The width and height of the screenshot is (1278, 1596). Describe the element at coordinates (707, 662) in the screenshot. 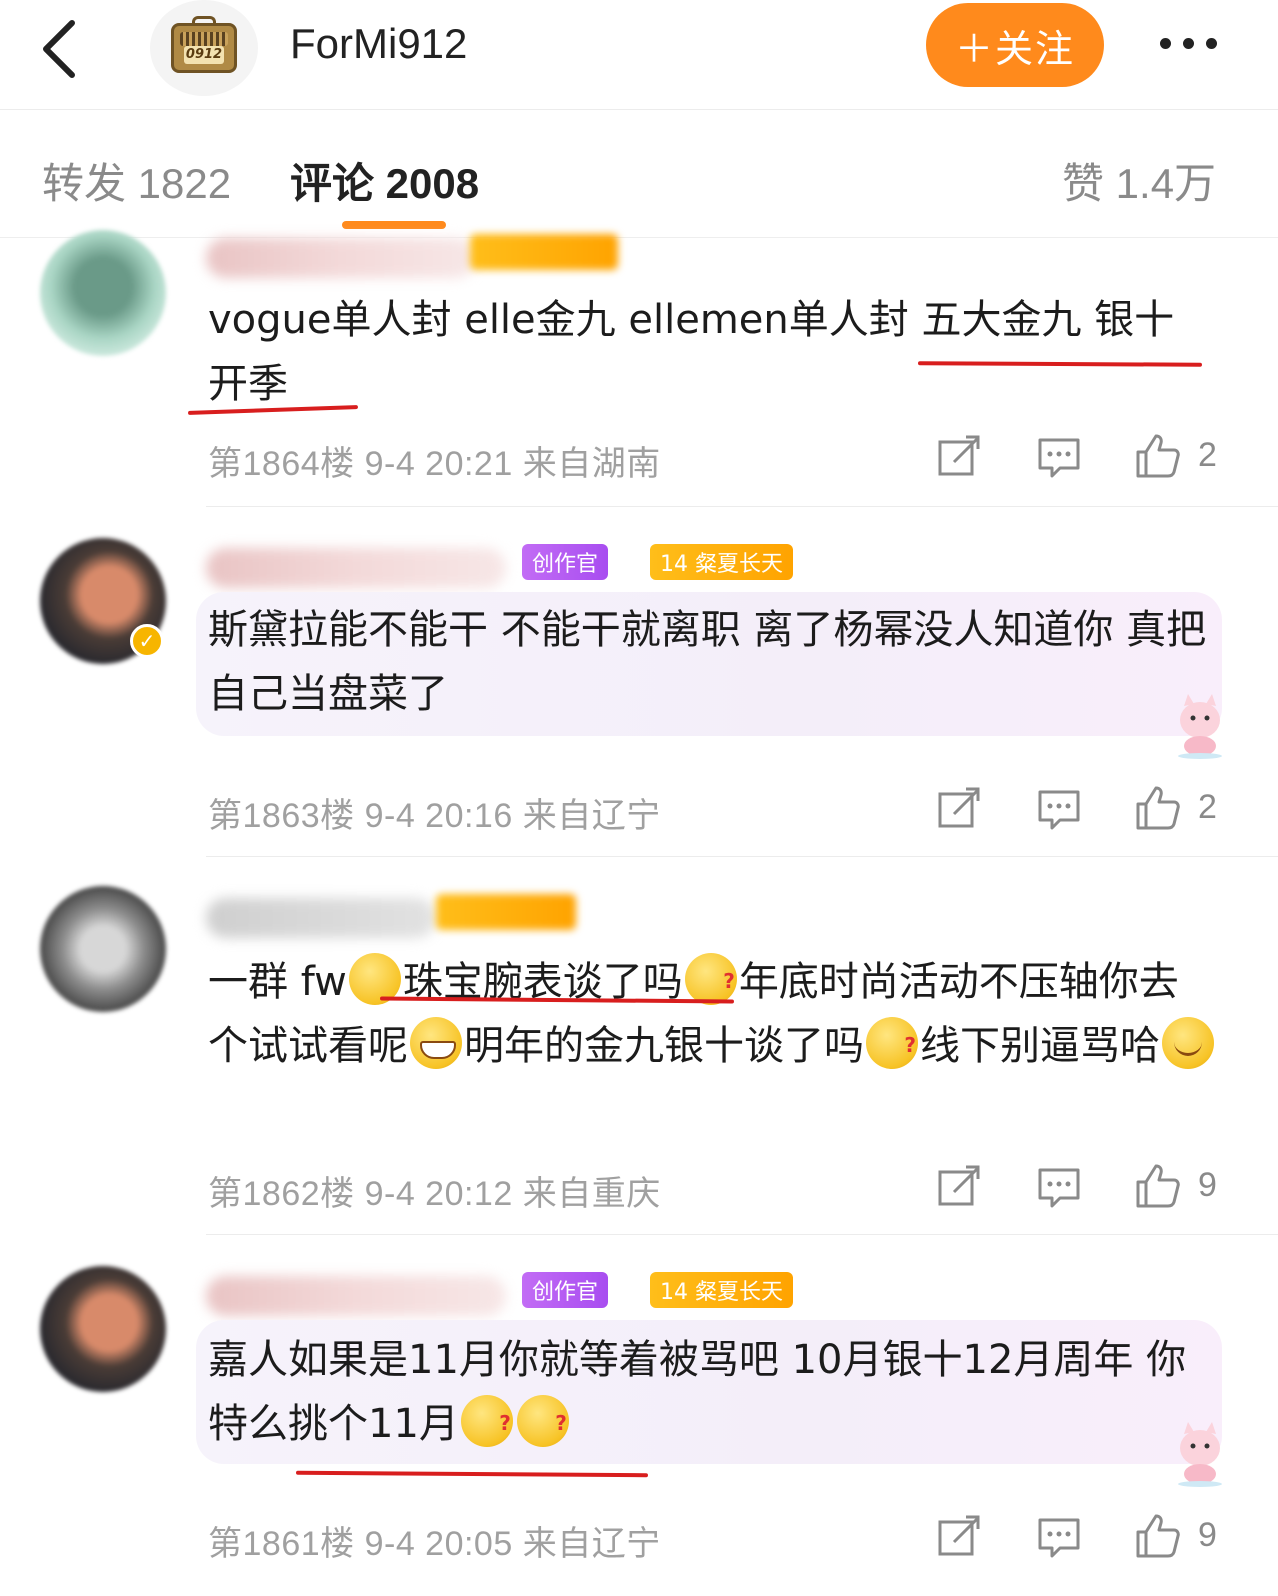

I see `comment-text: 斯黛拉能不能干 不能干就离职 离了杨幂没人知道你 真把自己当盘菜了` at that location.